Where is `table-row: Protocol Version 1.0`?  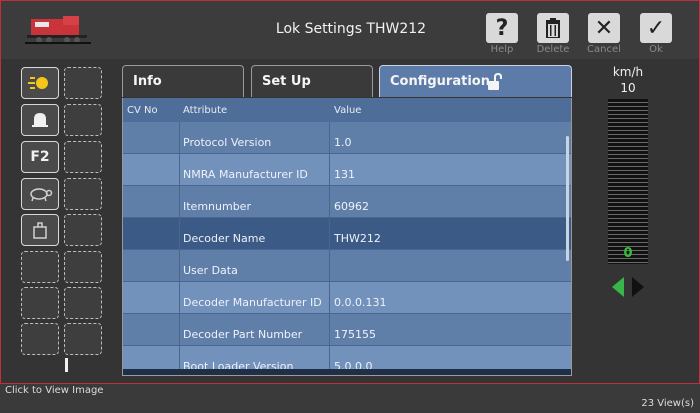
table-row: Protocol Version 1.0 is located at coordinates (347, 138).